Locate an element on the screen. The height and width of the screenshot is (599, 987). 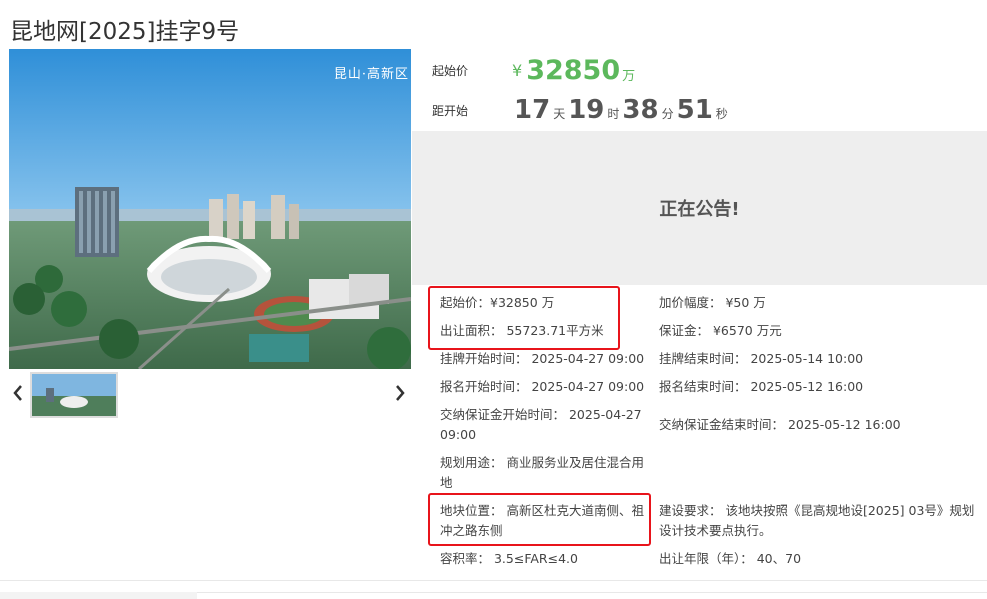
detail-requirement-line1: 建设要求： 该地块按照《昆高规地设[2025] 03号》规划 is located at coordinates (817, 510).